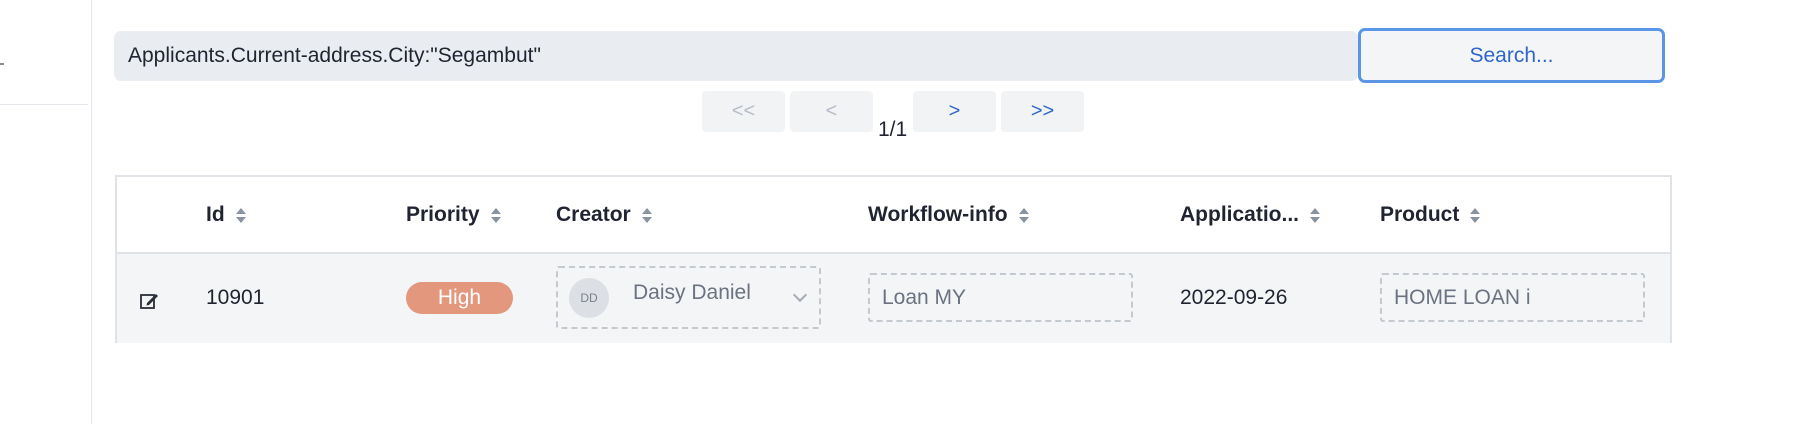 The width and height of the screenshot is (1814, 424). I want to click on sidebar, so click(46, 212).